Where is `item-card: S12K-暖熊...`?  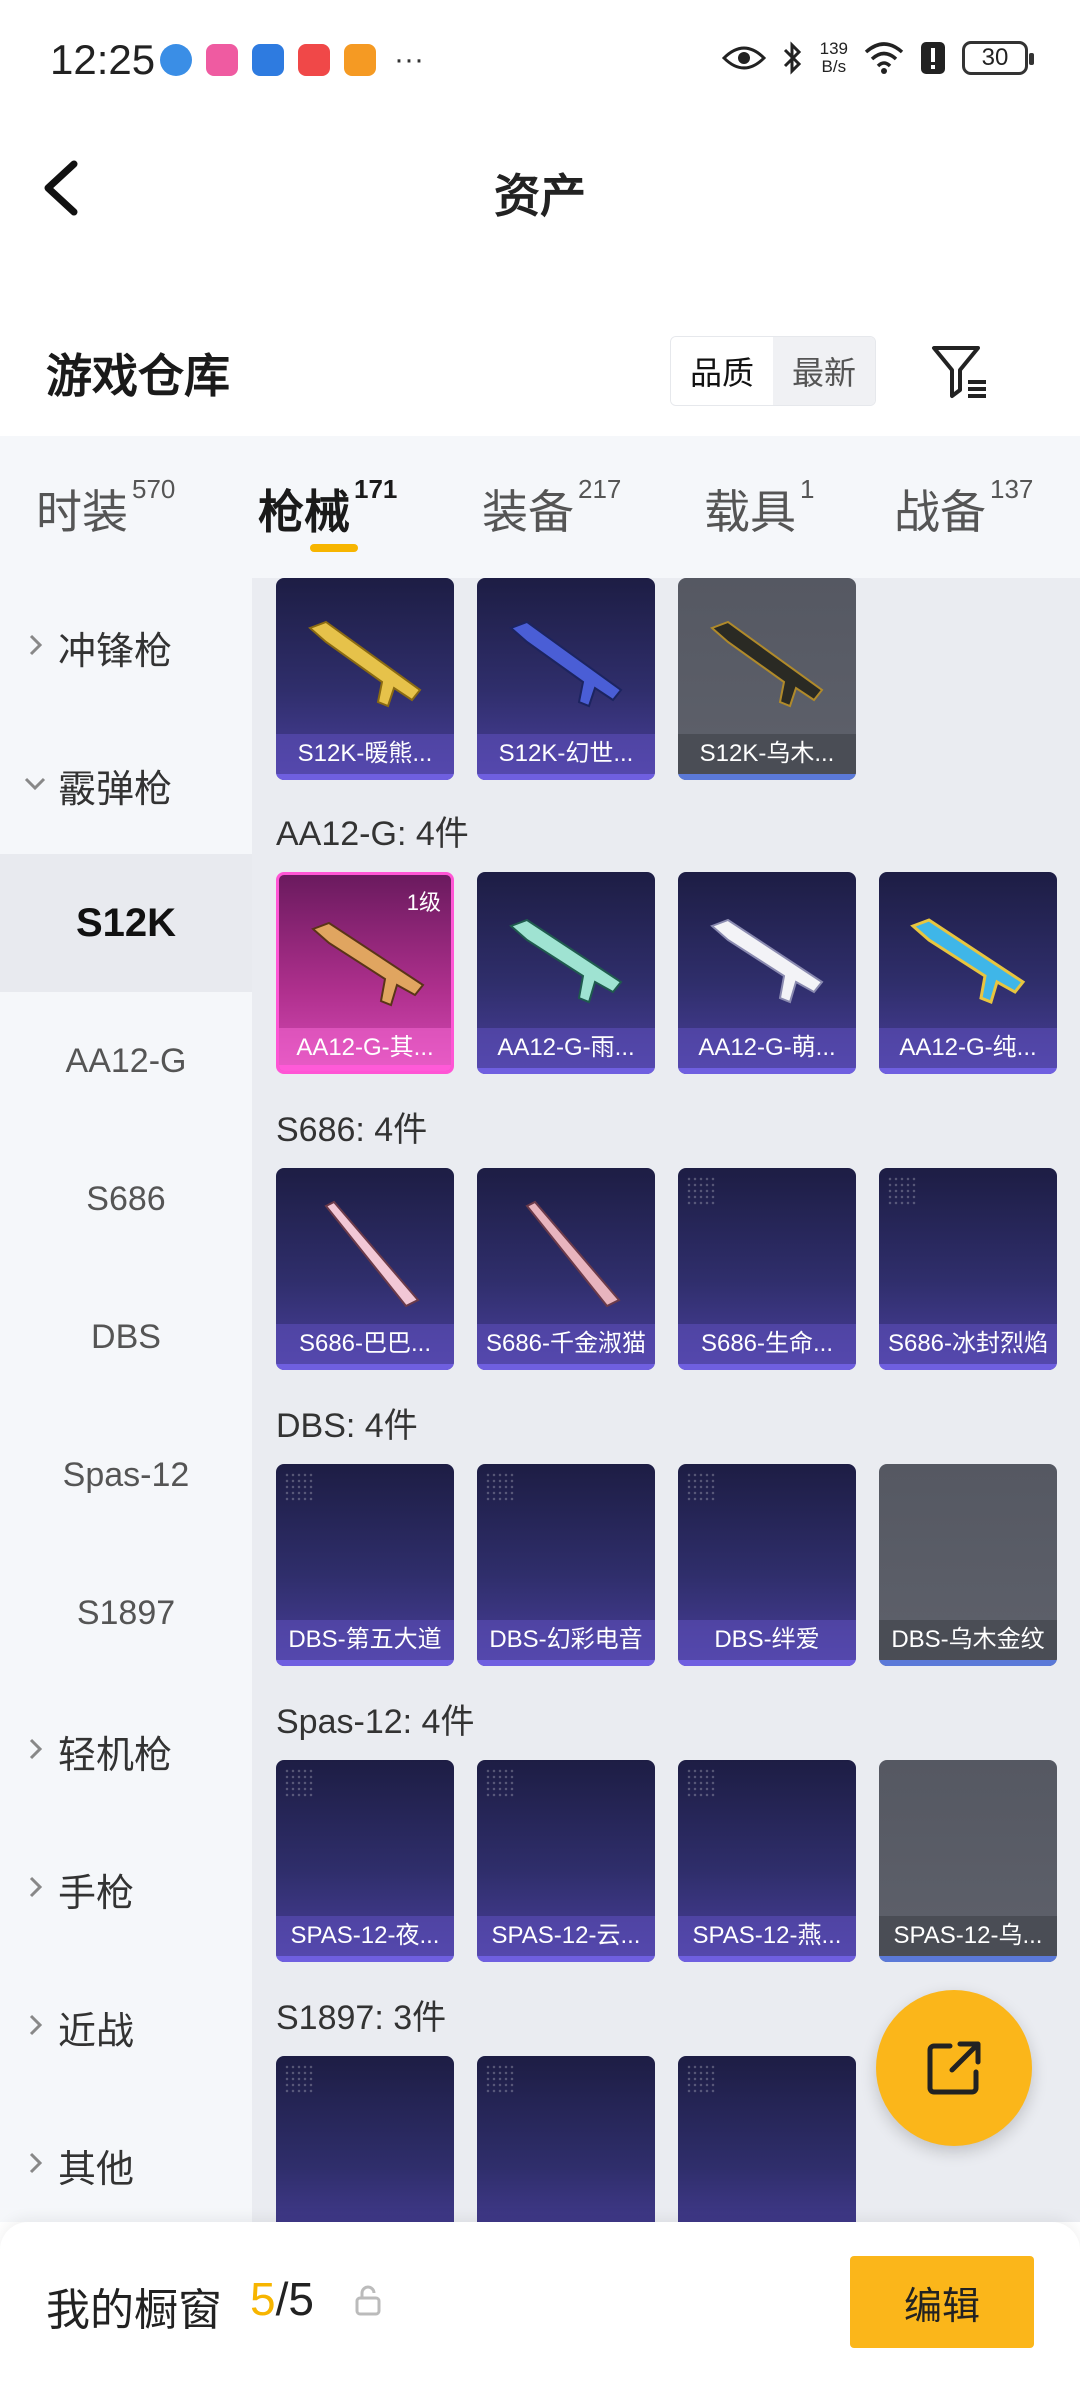
item-card: S12K-暖熊... is located at coordinates (365, 679).